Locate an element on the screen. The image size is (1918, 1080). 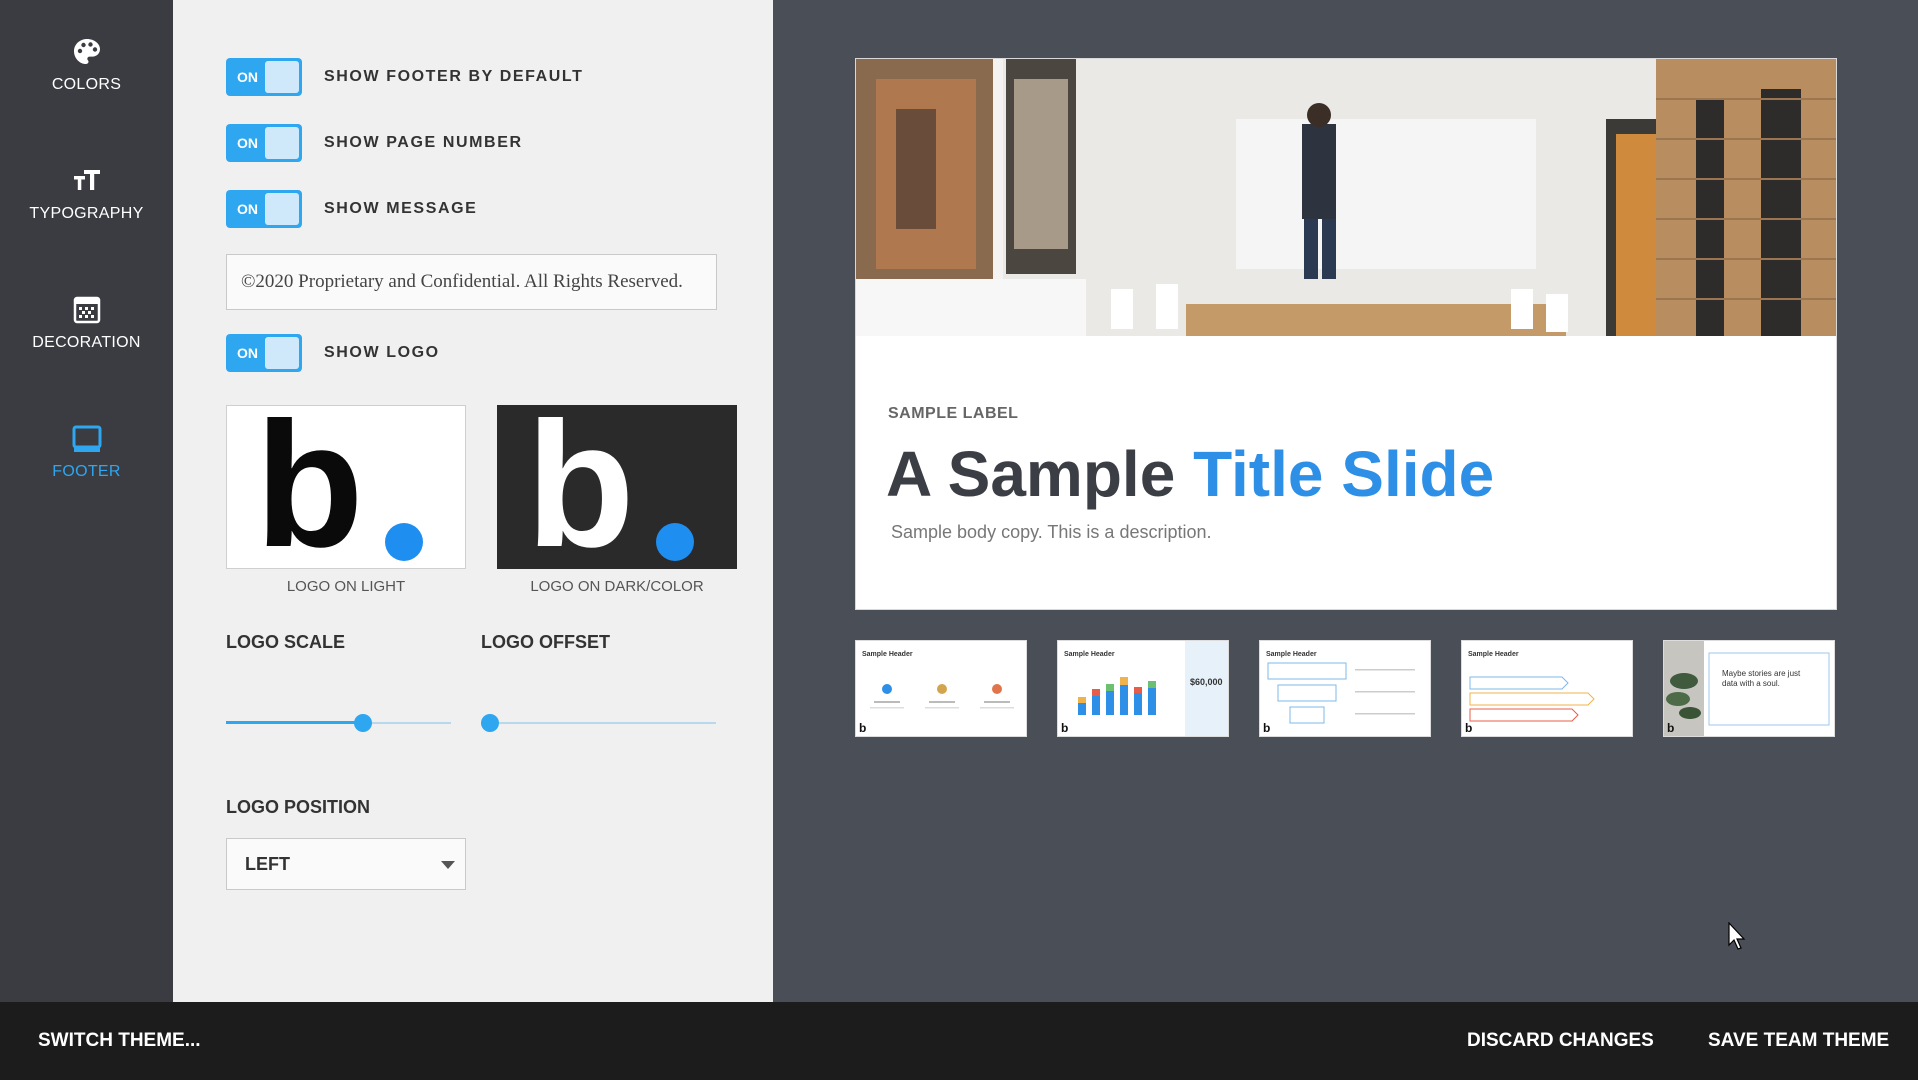
logo-scale-label: LOGO SCALE is located at coordinates (286, 642).